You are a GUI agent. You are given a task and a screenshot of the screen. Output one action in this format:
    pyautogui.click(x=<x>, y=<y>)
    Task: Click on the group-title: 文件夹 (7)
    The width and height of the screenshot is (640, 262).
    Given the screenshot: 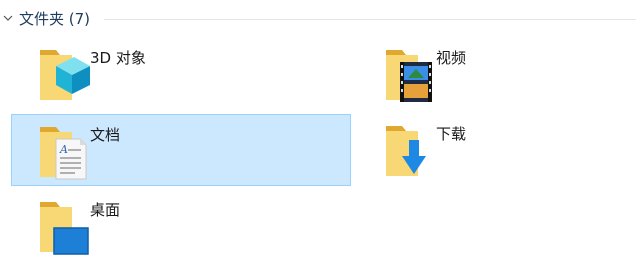 What is the action you would take?
    pyautogui.click(x=55, y=19)
    